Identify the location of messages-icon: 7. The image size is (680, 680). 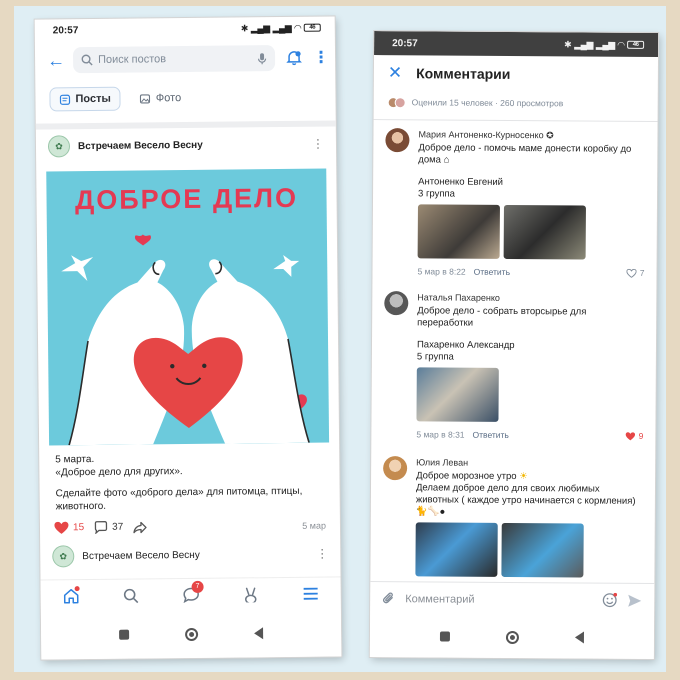
(191, 593).